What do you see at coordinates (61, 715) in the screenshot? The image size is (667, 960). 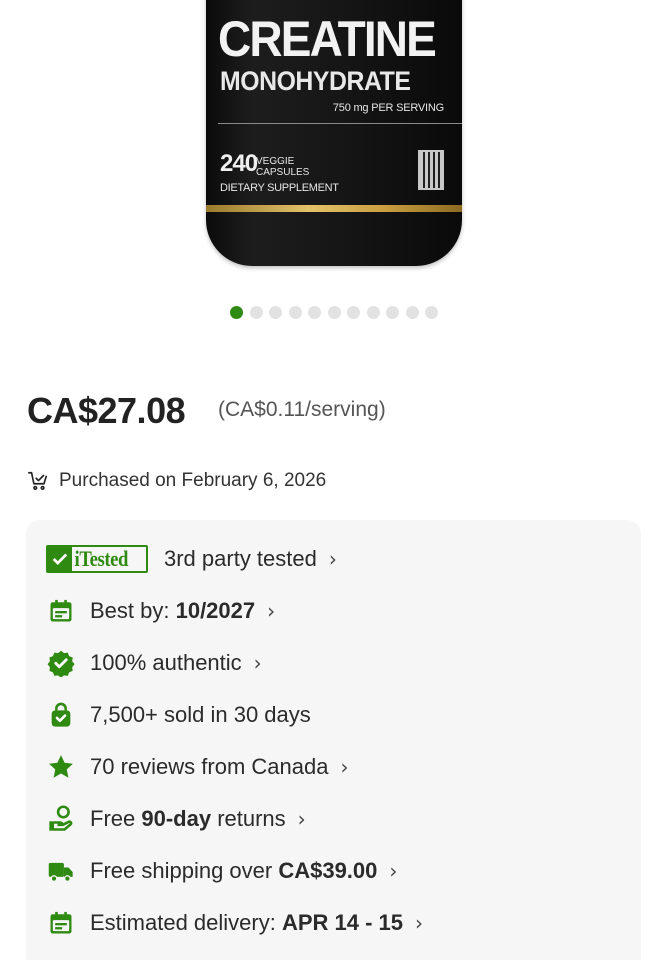 I see `shopping-bag-icon` at bounding box center [61, 715].